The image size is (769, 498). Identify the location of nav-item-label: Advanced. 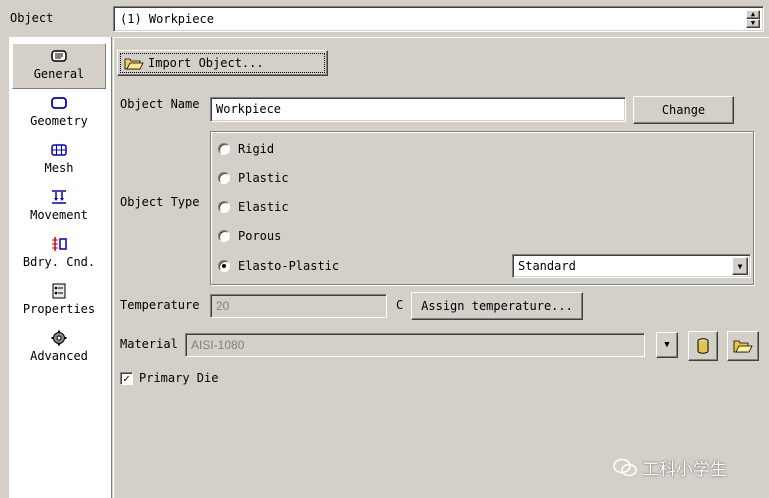
(59, 356).